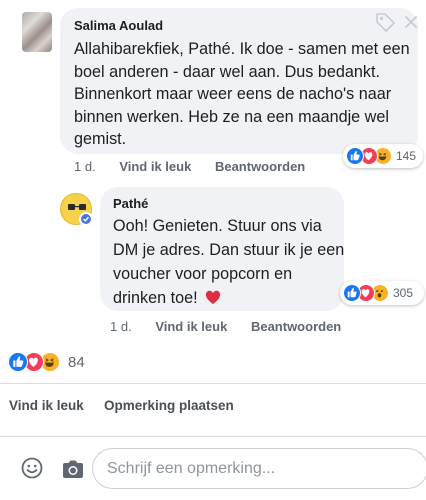 This screenshot has height=500, width=426. I want to click on comment-input, so click(259, 468).